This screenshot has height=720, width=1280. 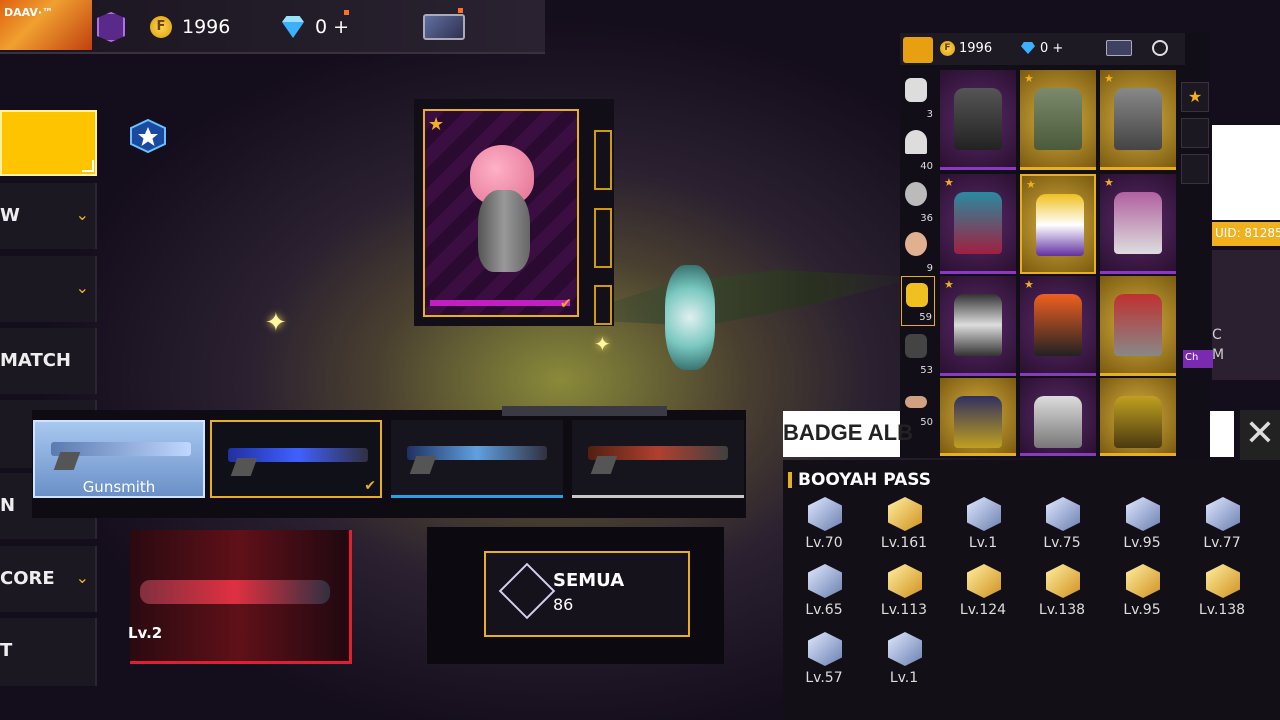 What do you see at coordinates (1222, 528) in the screenshot?
I see `badge-item: Lv.77` at bounding box center [1222, 528].